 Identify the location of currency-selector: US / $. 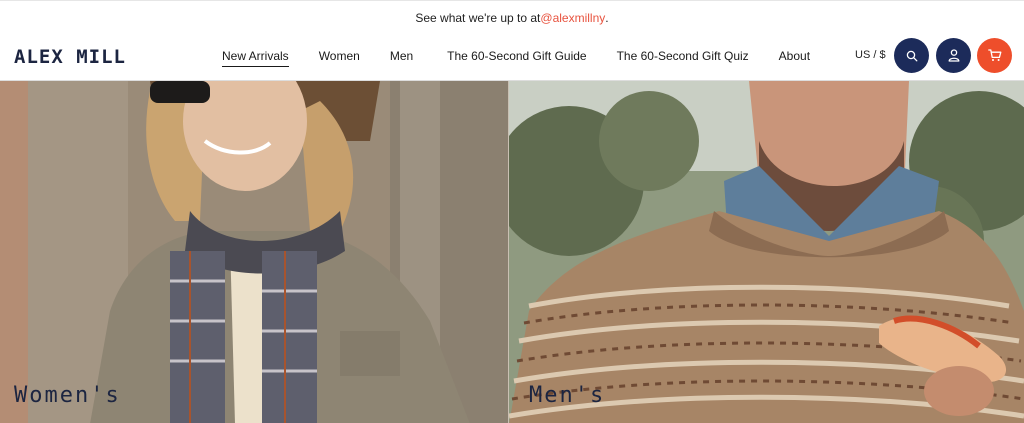
(870, 55).